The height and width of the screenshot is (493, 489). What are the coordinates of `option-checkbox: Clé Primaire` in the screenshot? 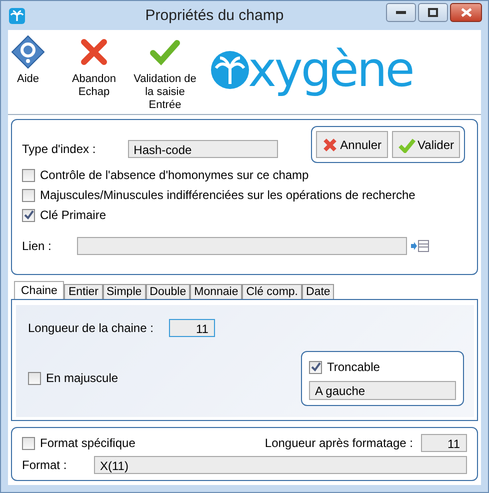 It's located at (244, 215).